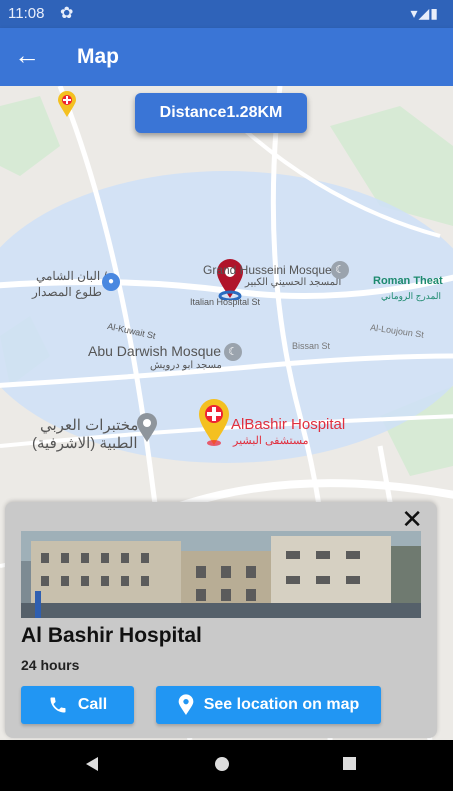 The width and height of the screenshot is (453, 791). Describe the element at coordinates (411, 296) in the screenshot. I see `label-roman-theatre-ar: المدرج الروماني` at that location.